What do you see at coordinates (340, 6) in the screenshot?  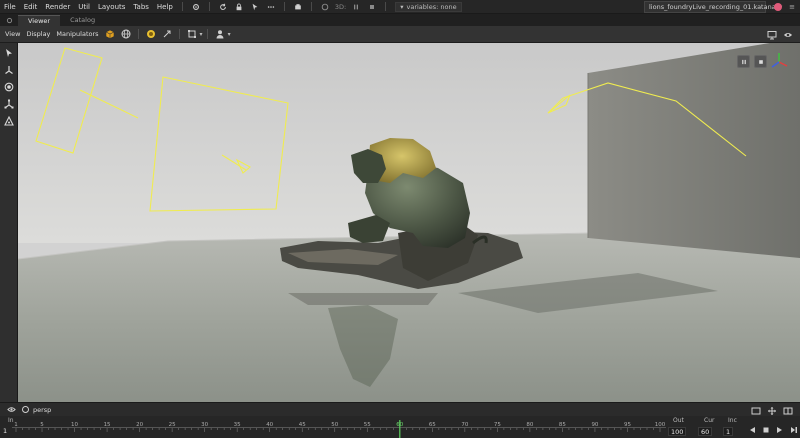 I see `three-d-label: 3D:` at bounding box center [340, 6].